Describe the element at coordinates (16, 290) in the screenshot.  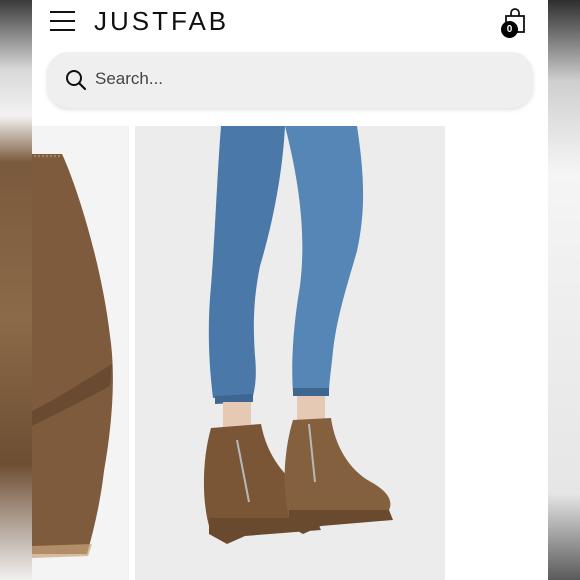
I see `background-blur-left` at that location.